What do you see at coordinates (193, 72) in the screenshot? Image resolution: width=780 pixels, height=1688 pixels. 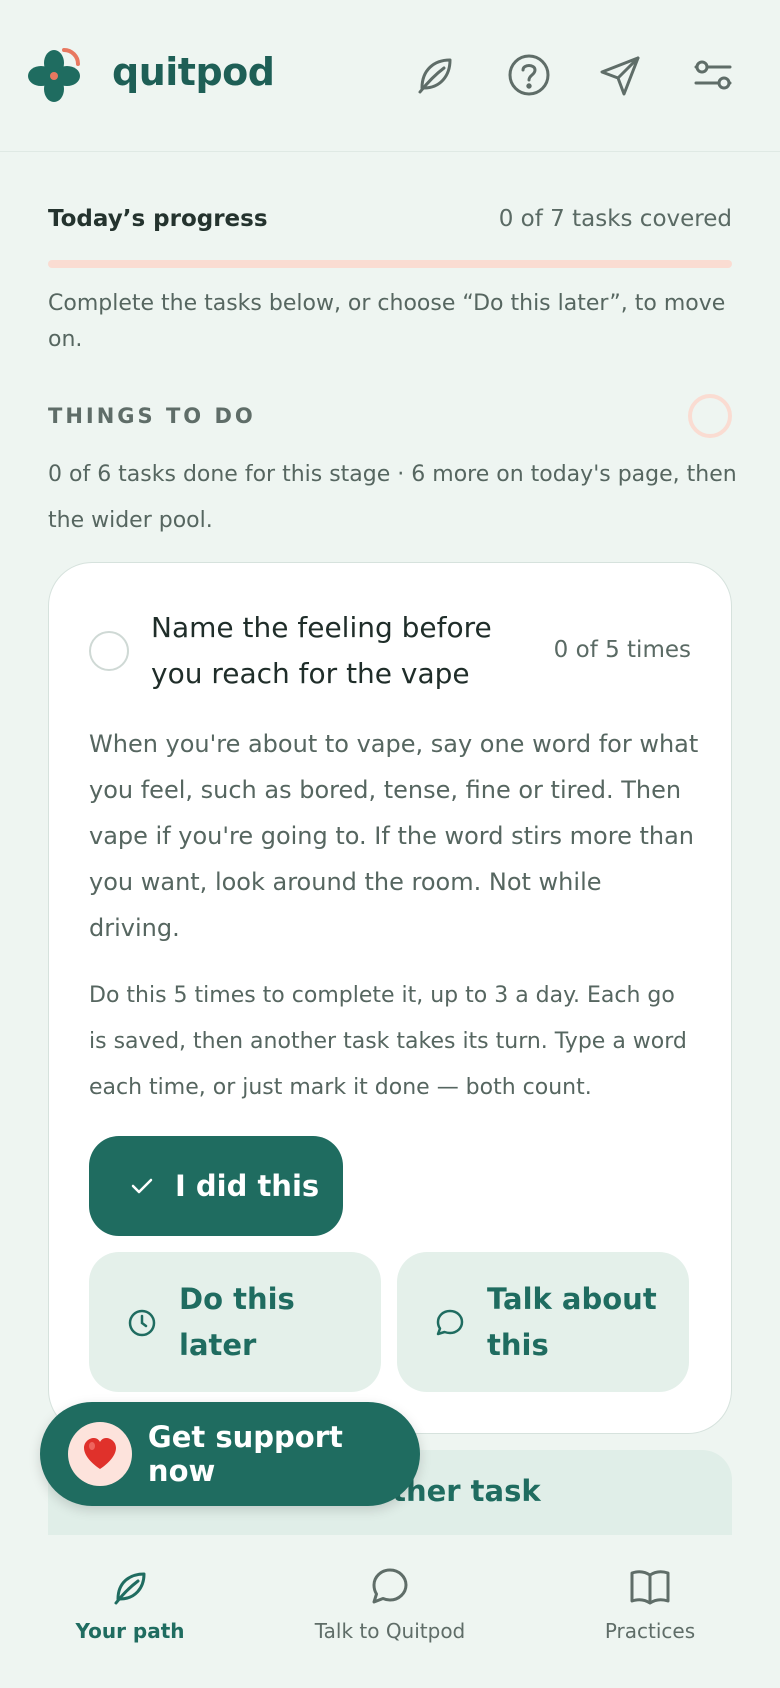 I see `app-name: quitpod` at bounding box center [193, 72].